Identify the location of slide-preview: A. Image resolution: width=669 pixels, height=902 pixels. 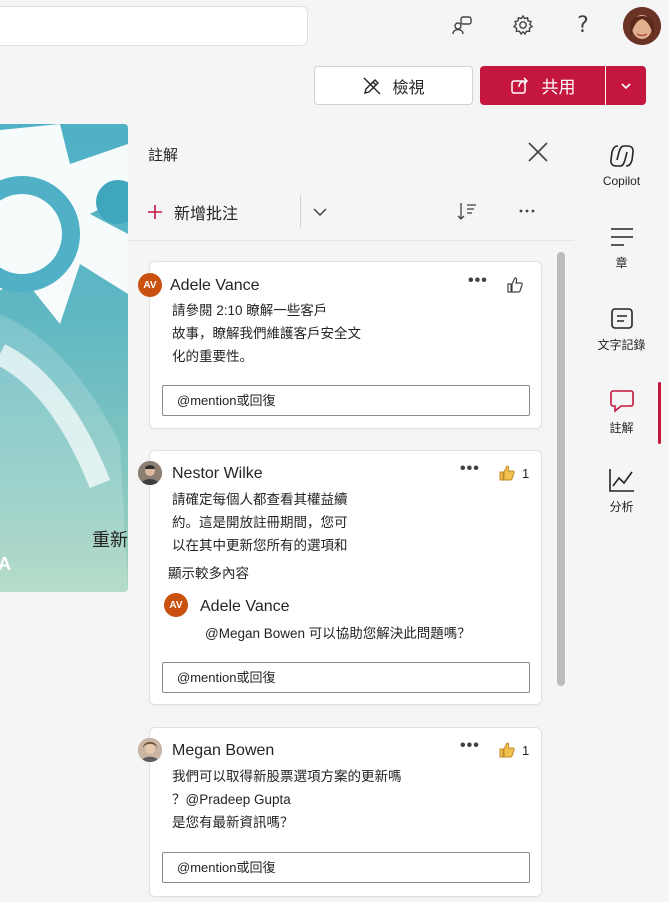
(64, 358).